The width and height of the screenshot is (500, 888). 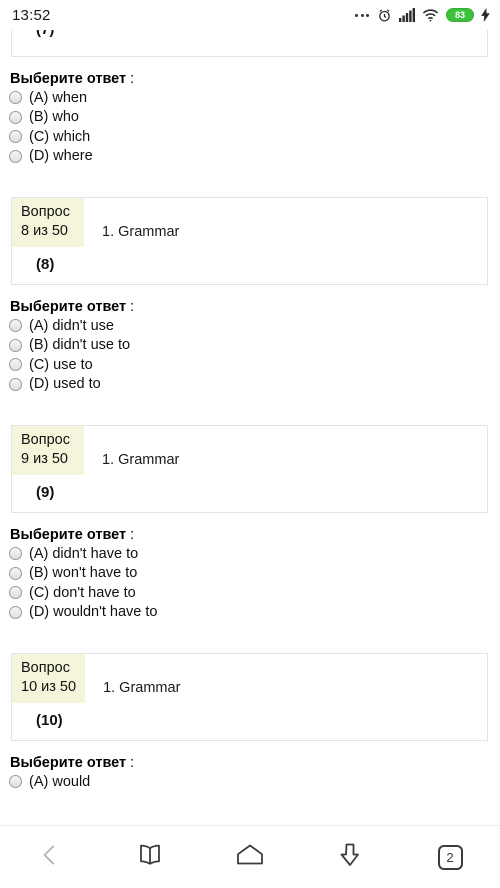 I want to click on wifi-icon, so click(x=430, y=15).